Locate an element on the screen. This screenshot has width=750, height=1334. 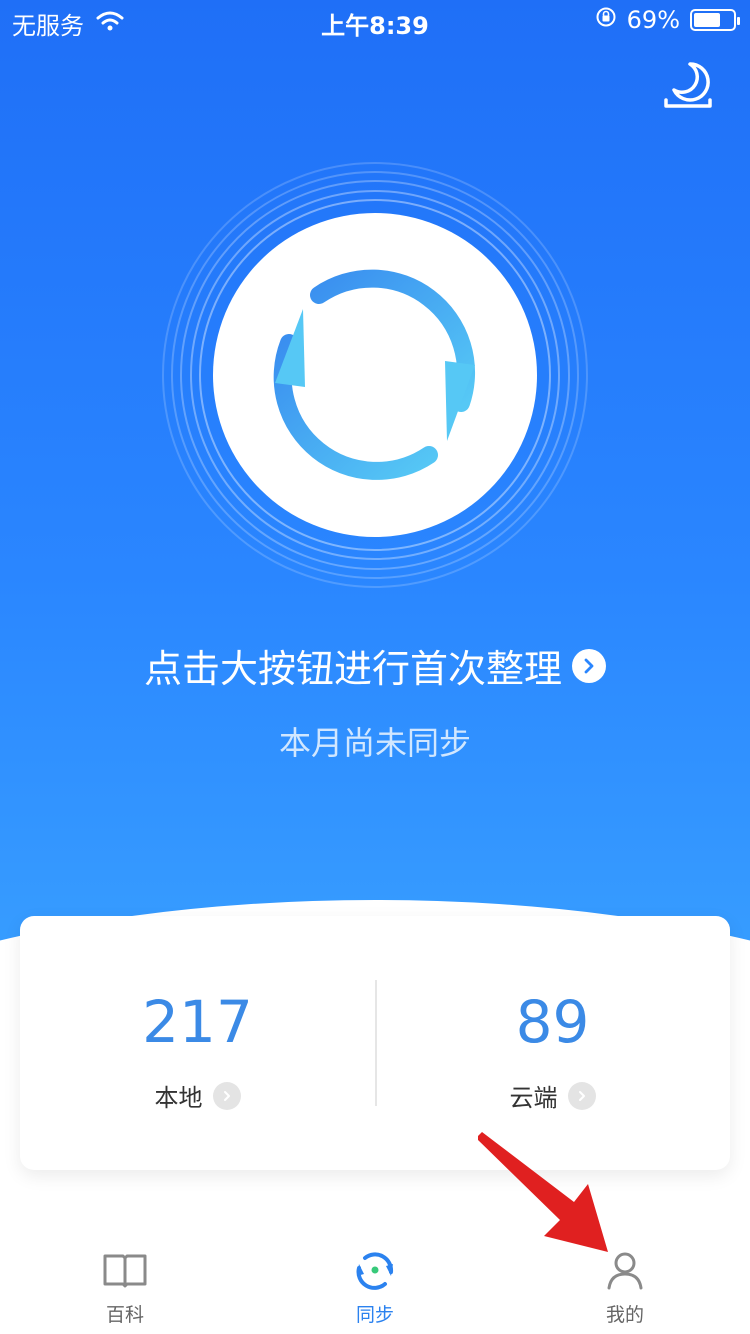
tab-label: 我的 is located at coordinates (624, 1315).